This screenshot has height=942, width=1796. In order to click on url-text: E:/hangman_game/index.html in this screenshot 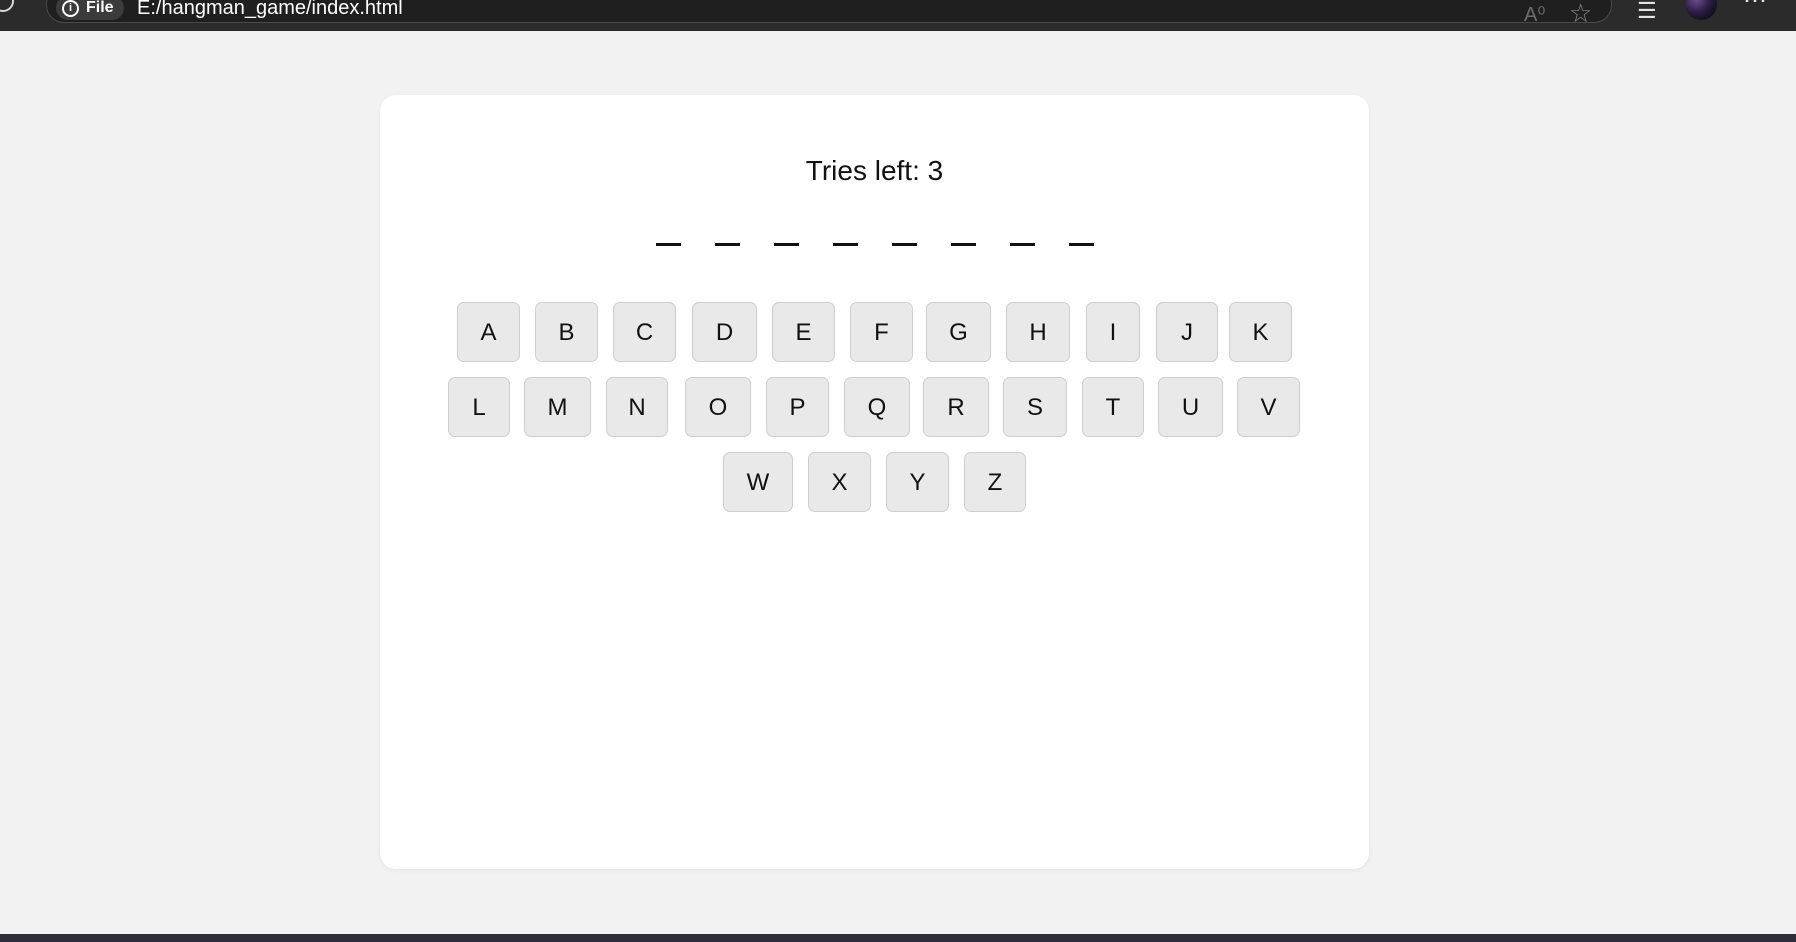, I will do `click(270, 10)`.